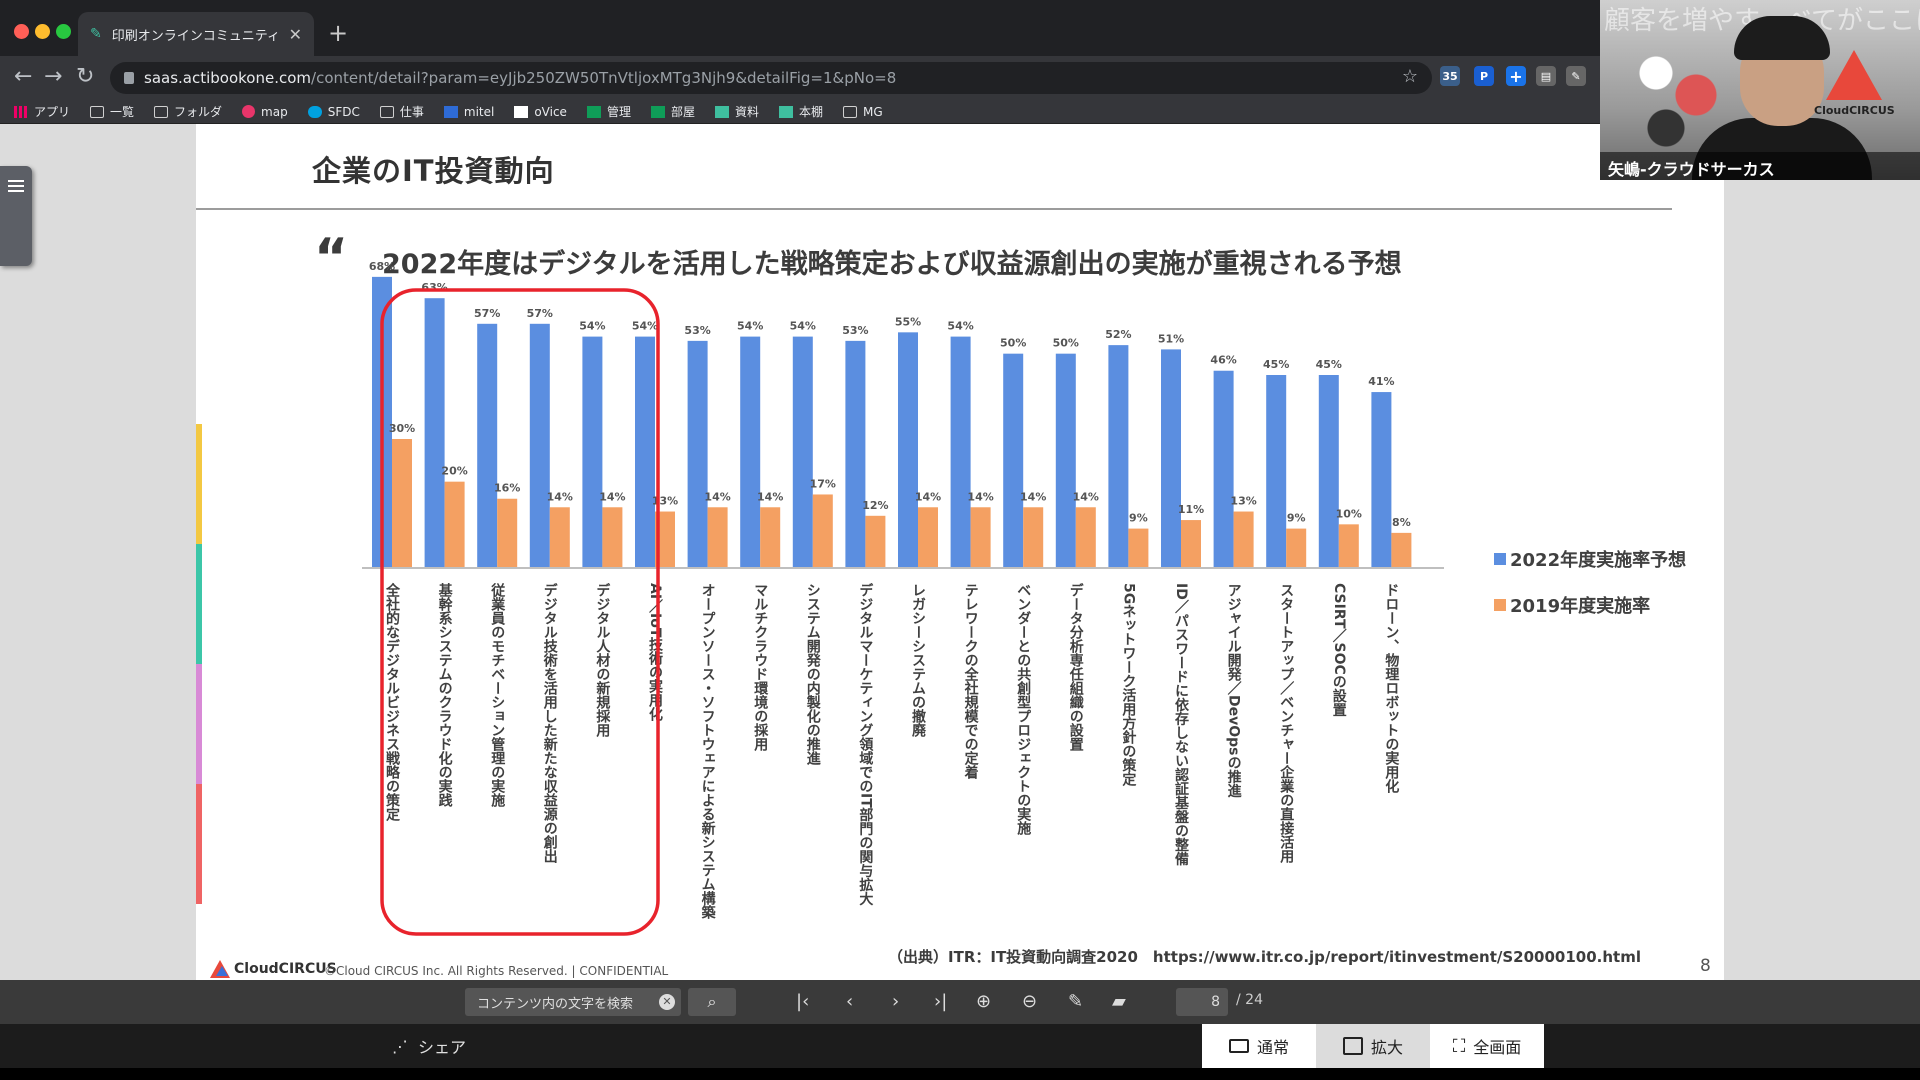 The width and height of the screenshot is (1920, 1080). Describe the element at coordinates (479, 111) in the screenshot. I see `bookmark-label: mitel` at that location.